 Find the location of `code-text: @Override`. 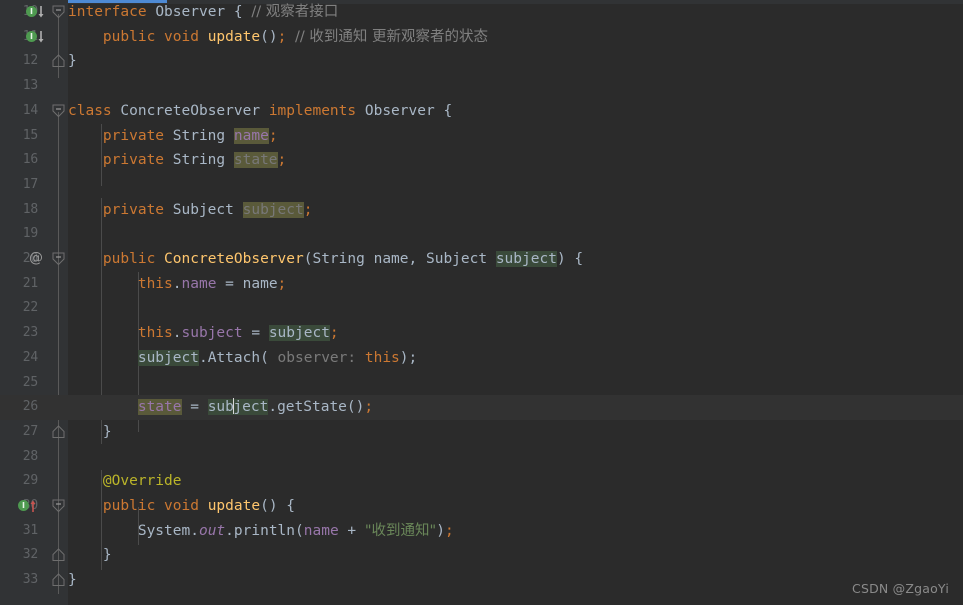

code-text: @Override is located at coordinates (125, 481).